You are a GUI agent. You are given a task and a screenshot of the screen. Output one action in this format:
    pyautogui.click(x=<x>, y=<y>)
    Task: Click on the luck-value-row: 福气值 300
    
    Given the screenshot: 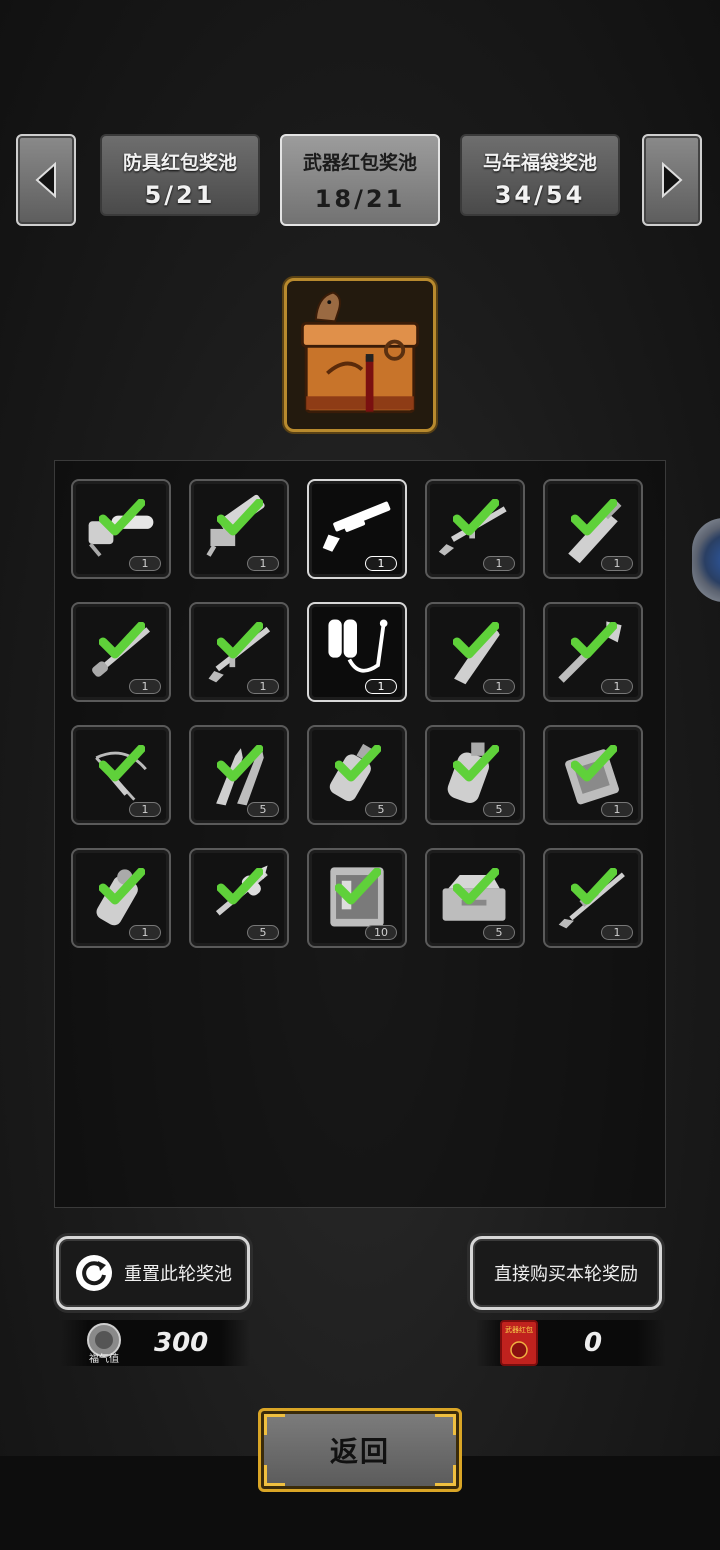 What is the action you would take?
    pyautogui.click(x=155, y=1343)
    